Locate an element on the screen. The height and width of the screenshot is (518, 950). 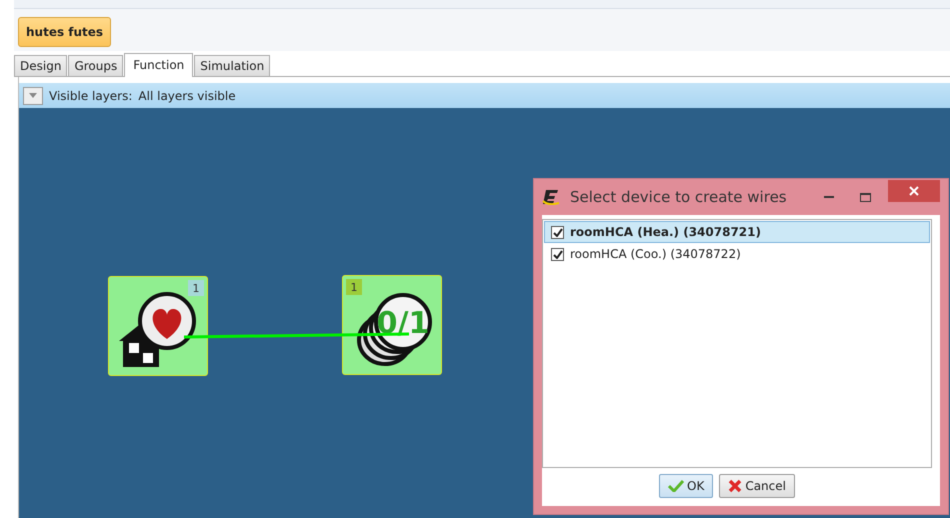
caret-icon is located at coordinates (33, 95).